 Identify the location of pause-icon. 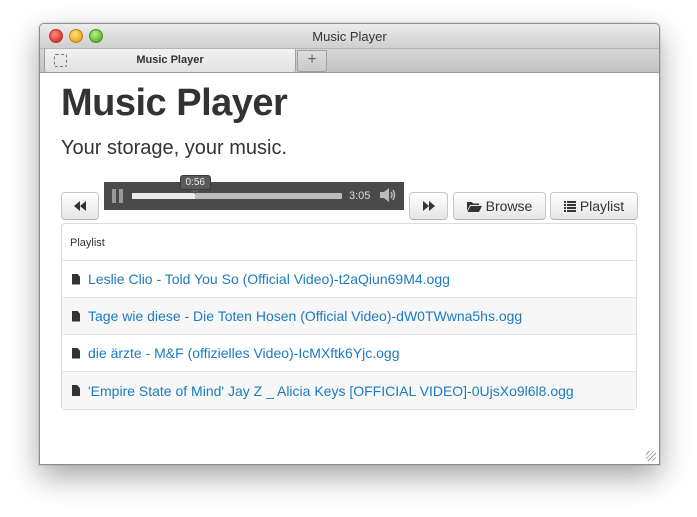
(118, 196).